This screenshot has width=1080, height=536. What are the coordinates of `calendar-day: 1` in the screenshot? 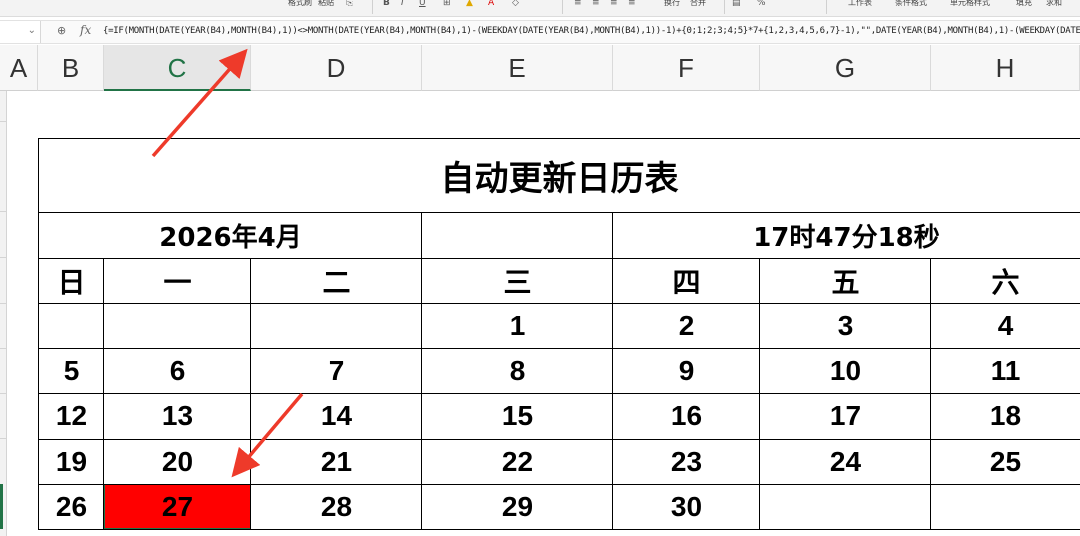 It's located at (517, 325).